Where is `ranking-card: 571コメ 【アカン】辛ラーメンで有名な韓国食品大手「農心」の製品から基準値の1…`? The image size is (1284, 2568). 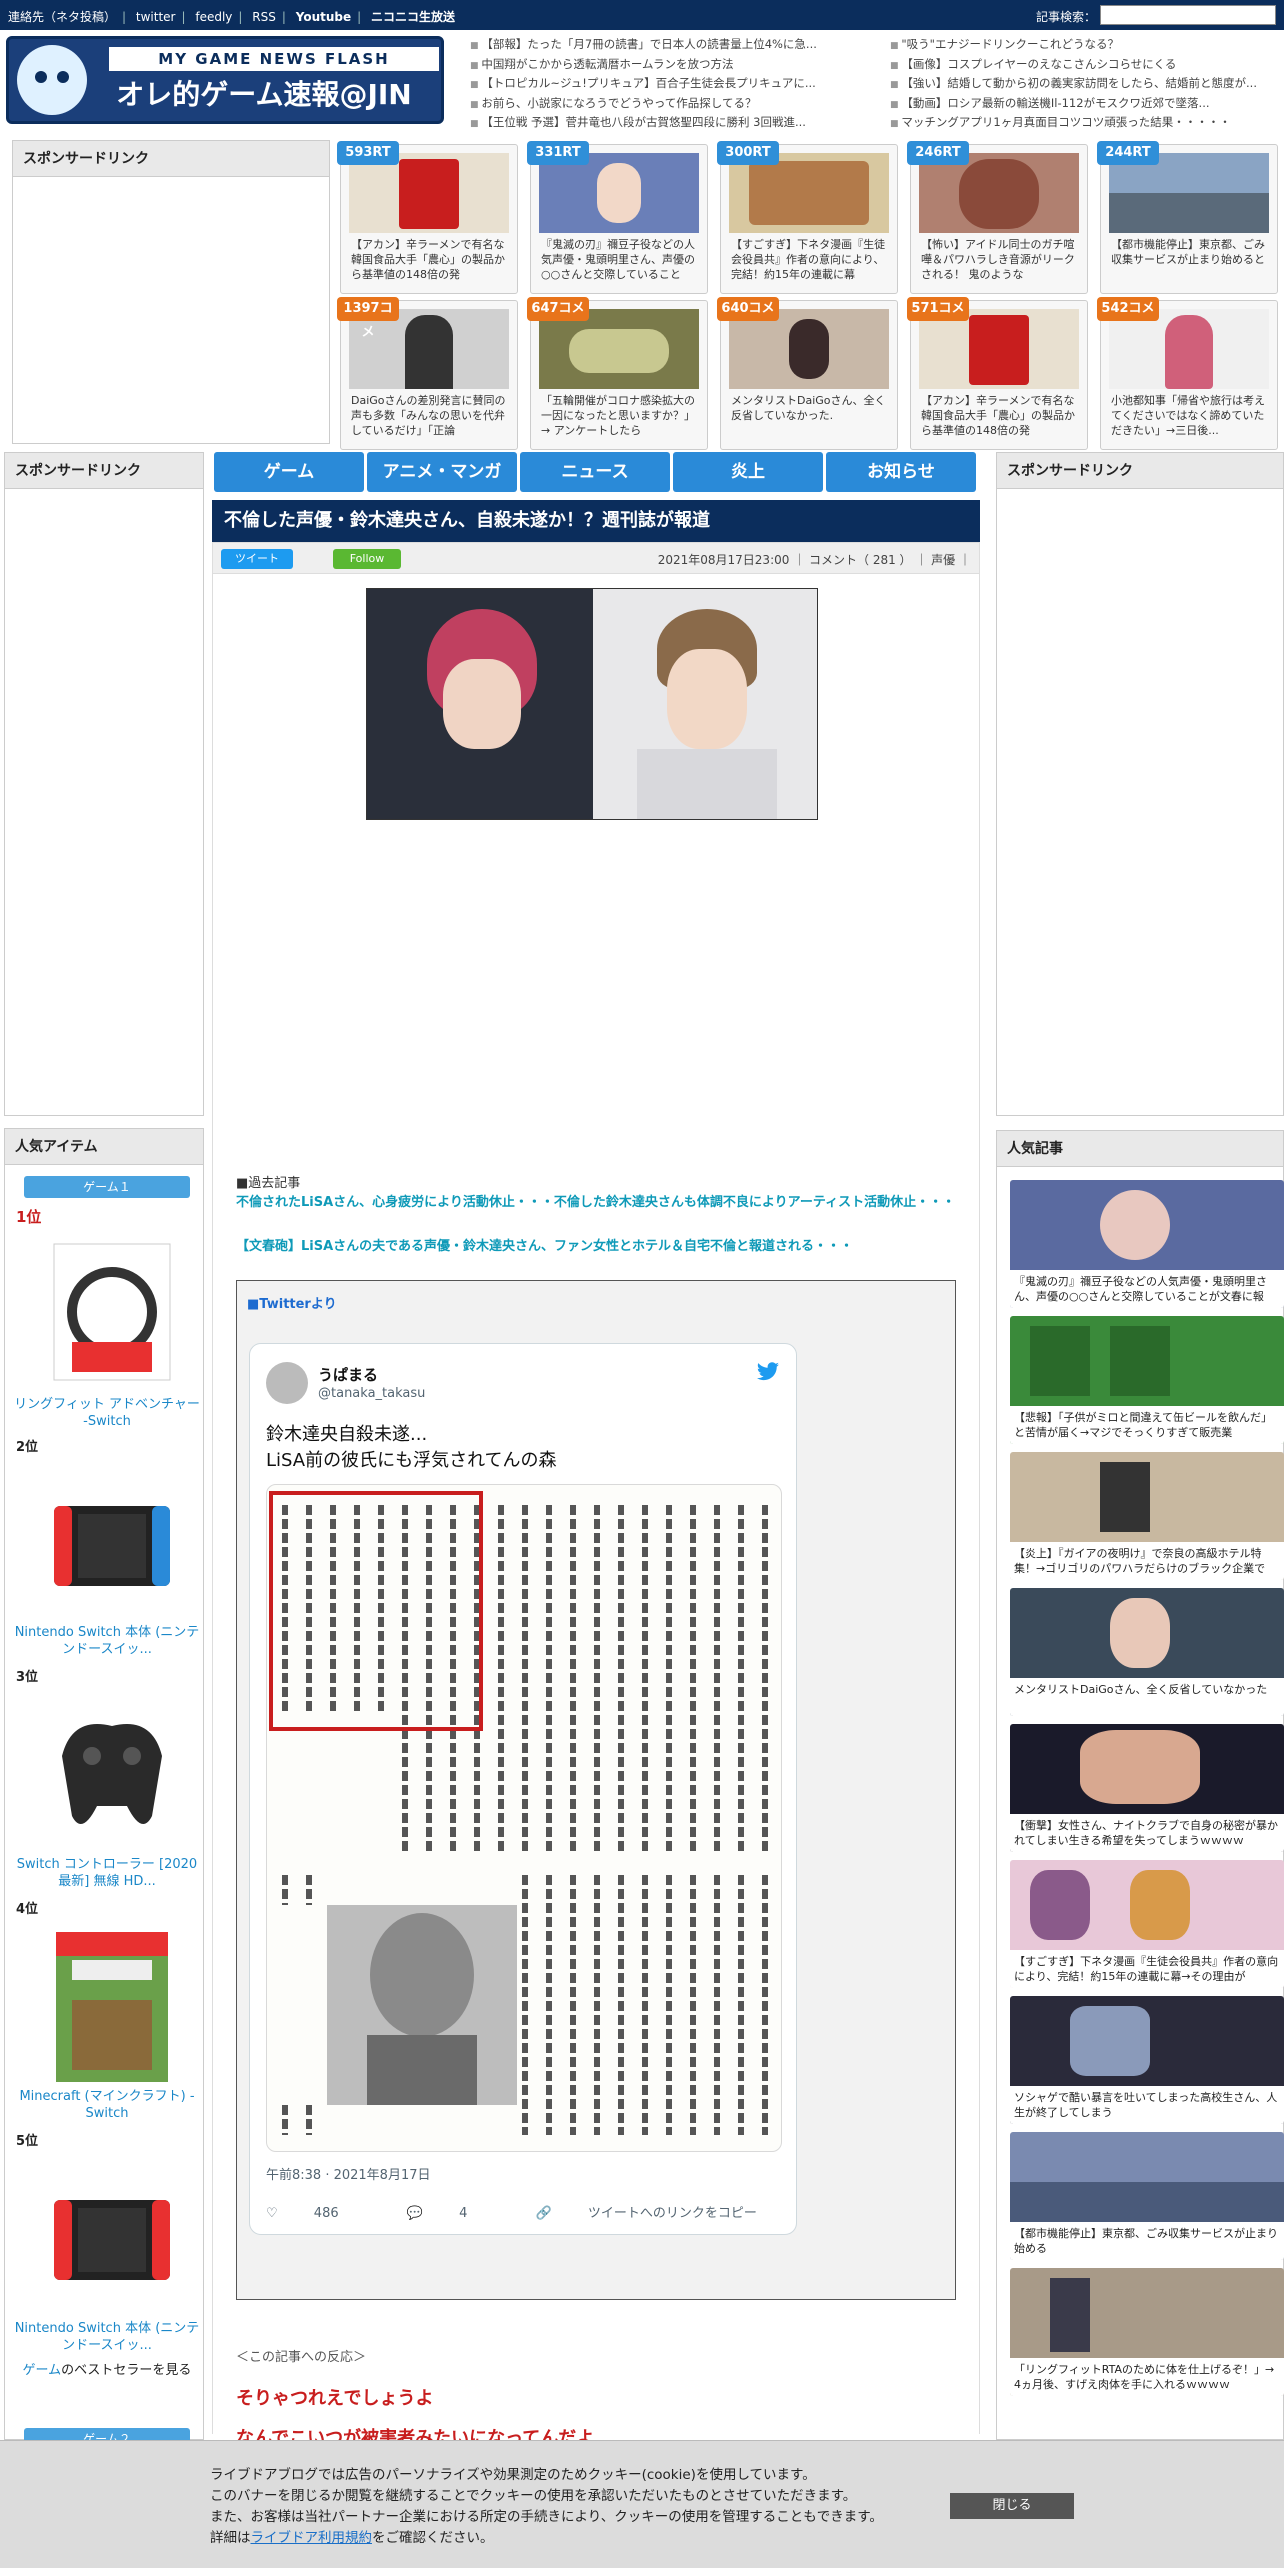
ranking-card: 571コメ 【アカン】辛ラーメンで有名な韓国食品大手「農心」の製品から基準値の1… is located at coordinates (997, 373).